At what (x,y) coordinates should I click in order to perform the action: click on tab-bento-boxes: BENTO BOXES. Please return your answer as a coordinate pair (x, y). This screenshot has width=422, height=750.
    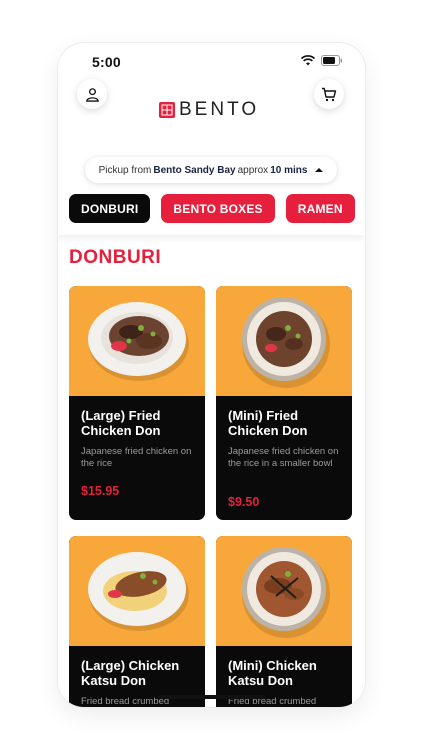
    Looking at the image, I should click on (218, 208).